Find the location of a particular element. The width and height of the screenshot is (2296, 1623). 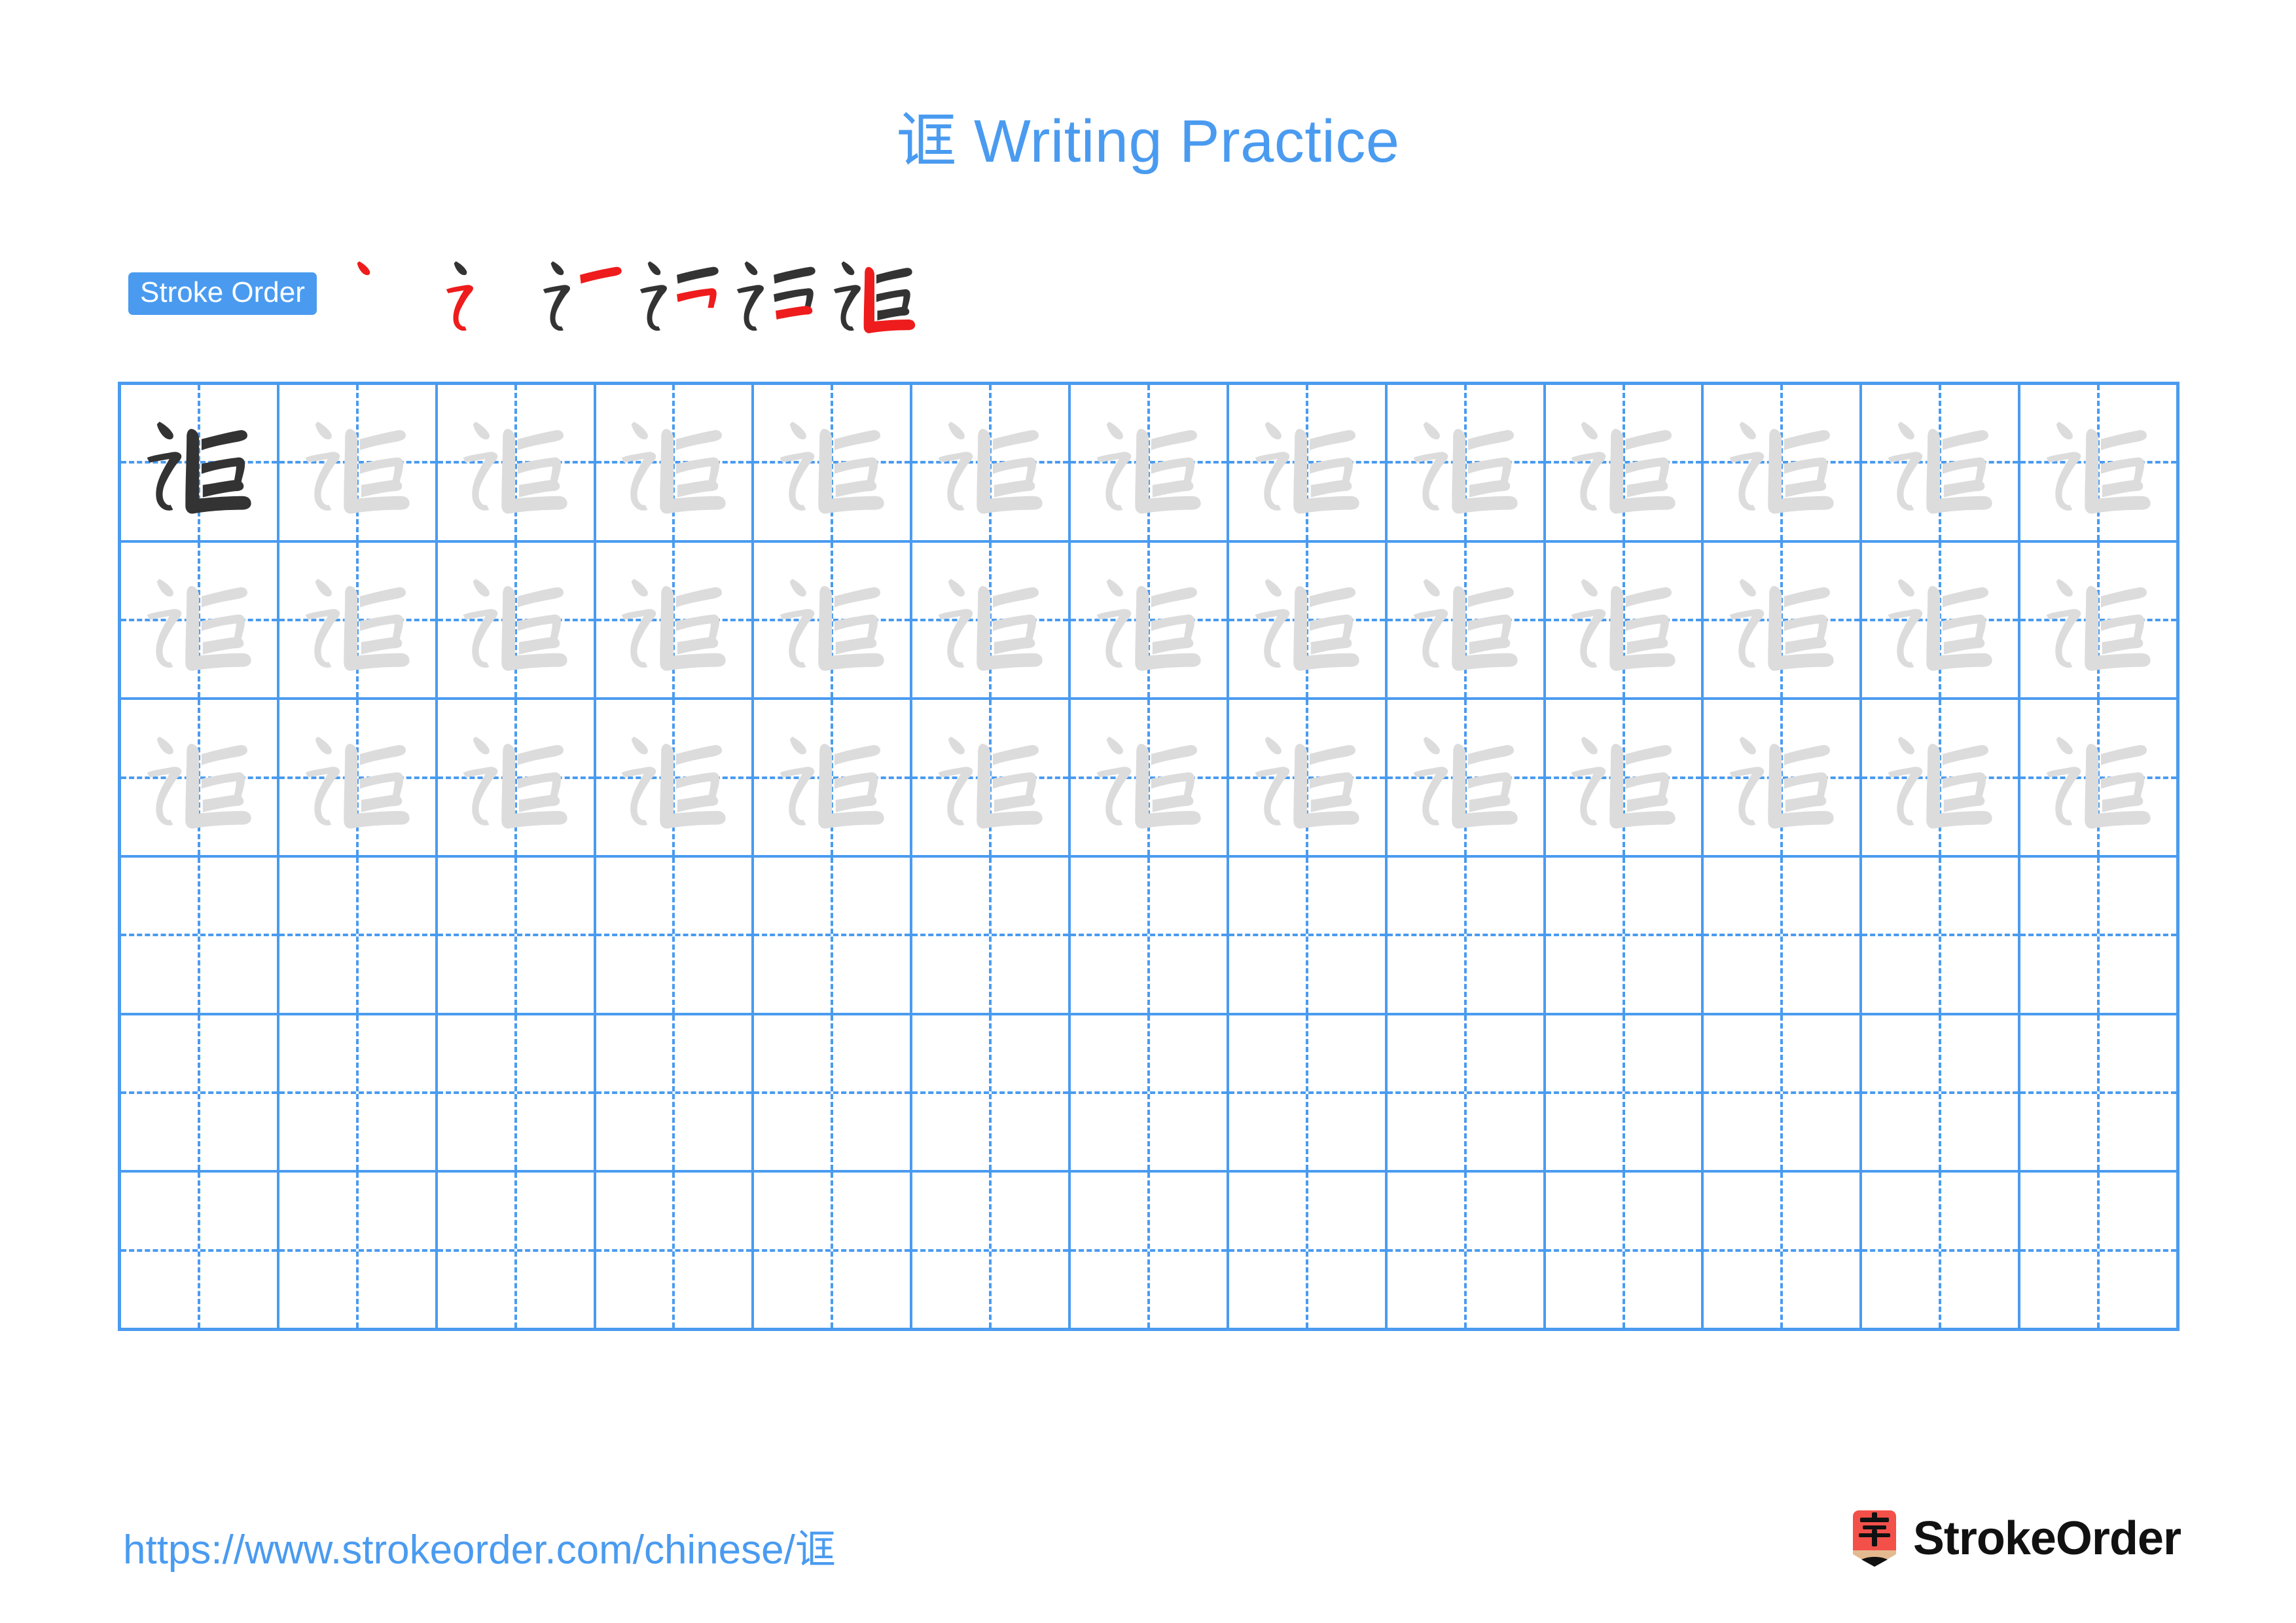

model-character-glyph is located at coordinates (199, 462).